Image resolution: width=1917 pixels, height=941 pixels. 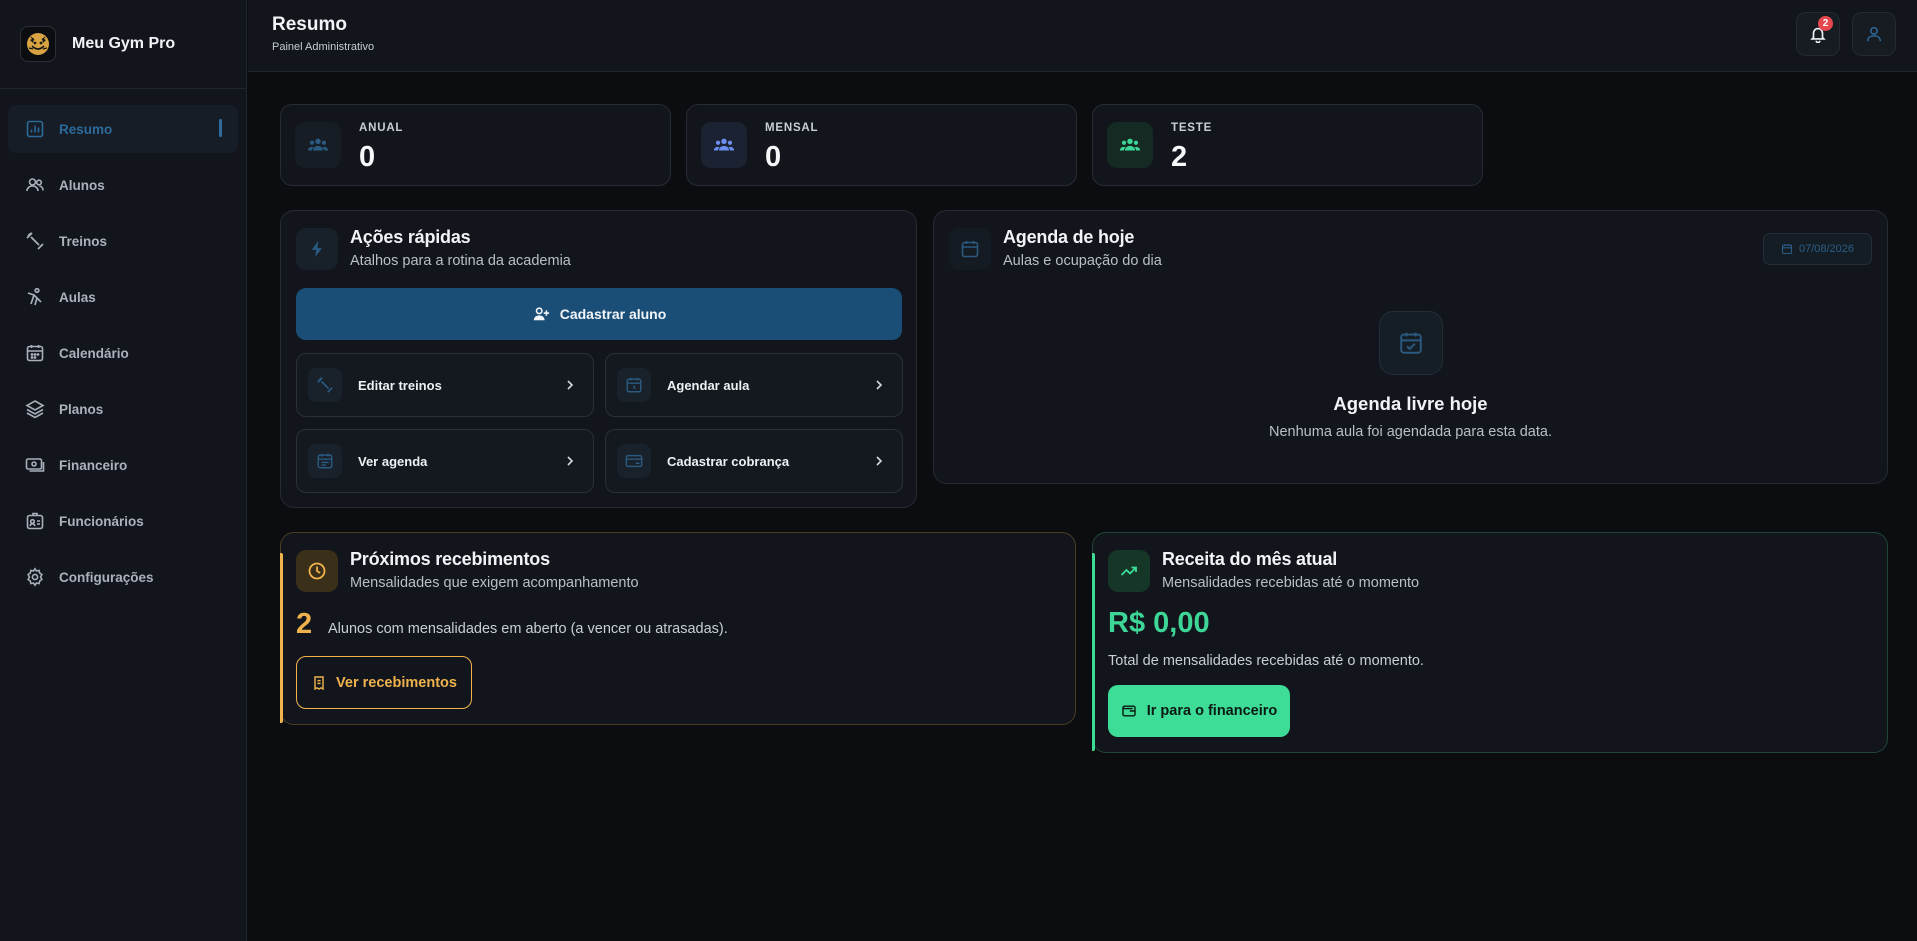 What do you see at coordinates (1291, 583) in the screenshot?
I see `card-subtitle: Mensalidades recebidas até o momento` at bounding box center [1291, 583].